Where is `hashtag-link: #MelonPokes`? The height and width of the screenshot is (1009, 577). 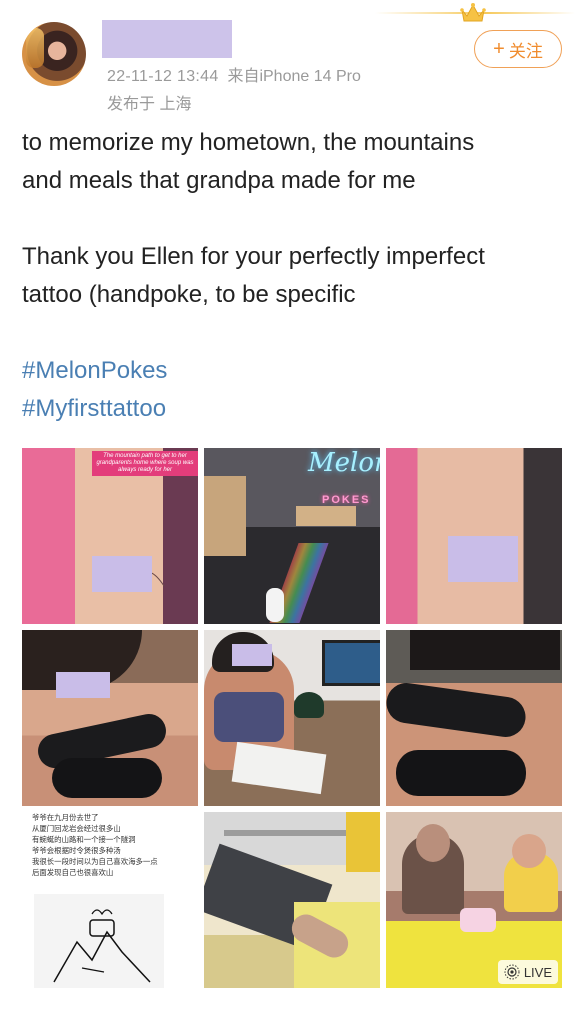
hashtag-link: #MelonPokes is located at coordinates (292, 371).